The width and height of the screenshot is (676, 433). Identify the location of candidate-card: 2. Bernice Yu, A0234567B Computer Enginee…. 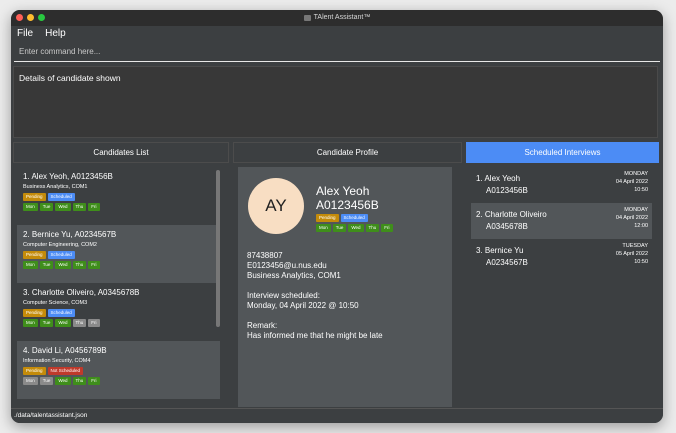
(118, 254).